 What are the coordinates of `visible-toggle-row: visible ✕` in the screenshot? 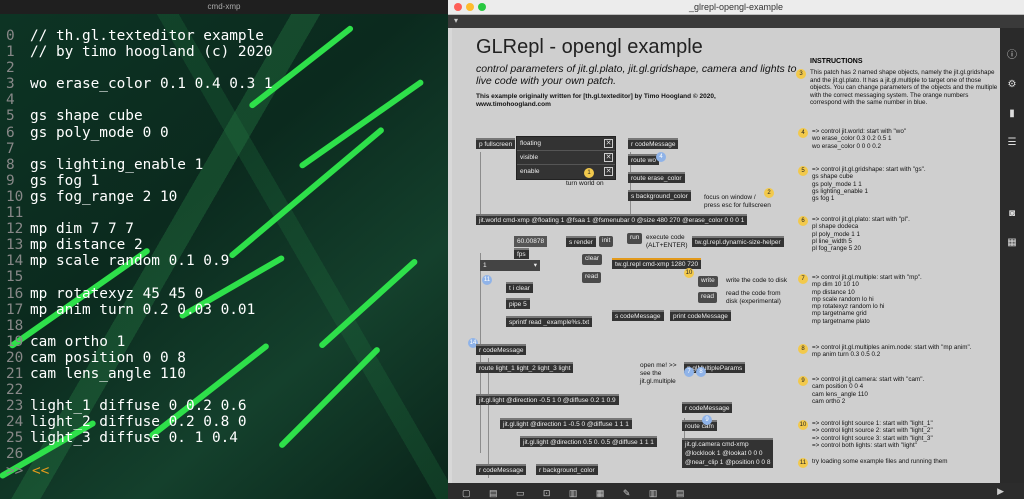 It's located at (566, 158).